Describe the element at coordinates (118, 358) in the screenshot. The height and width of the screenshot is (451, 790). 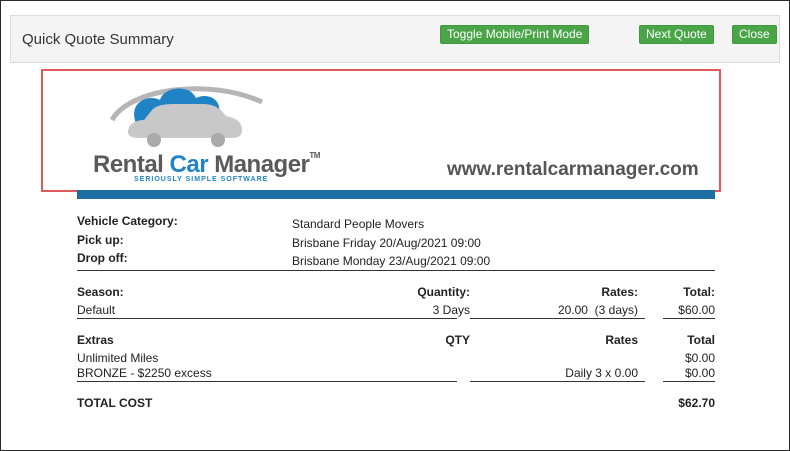
I see `extra-name: Unlimited Miles` at that location.